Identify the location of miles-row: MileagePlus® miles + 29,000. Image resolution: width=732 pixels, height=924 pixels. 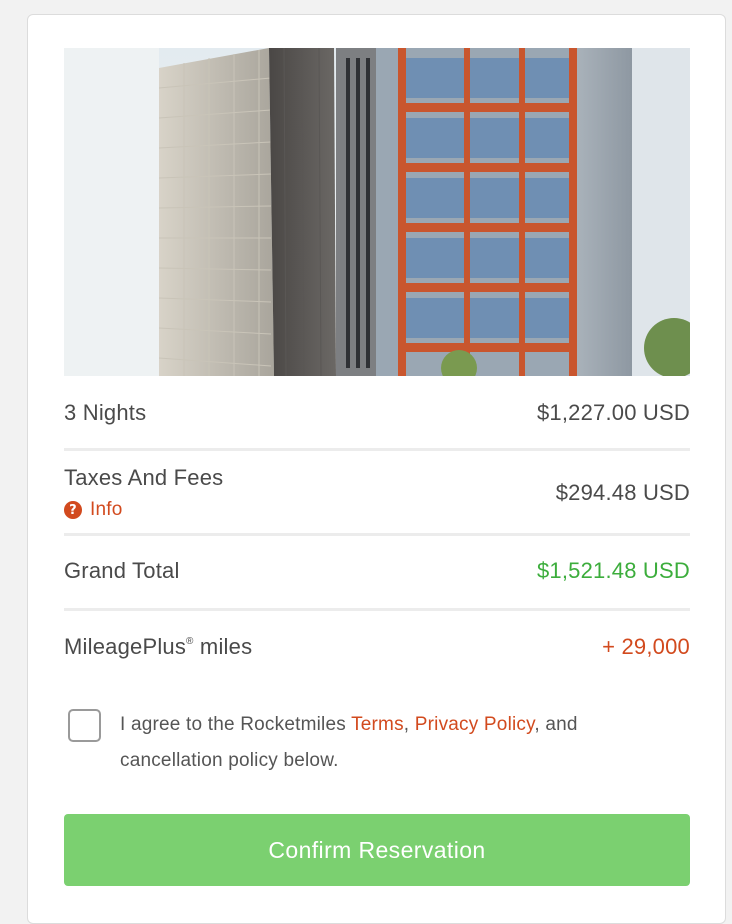
(377, 647).